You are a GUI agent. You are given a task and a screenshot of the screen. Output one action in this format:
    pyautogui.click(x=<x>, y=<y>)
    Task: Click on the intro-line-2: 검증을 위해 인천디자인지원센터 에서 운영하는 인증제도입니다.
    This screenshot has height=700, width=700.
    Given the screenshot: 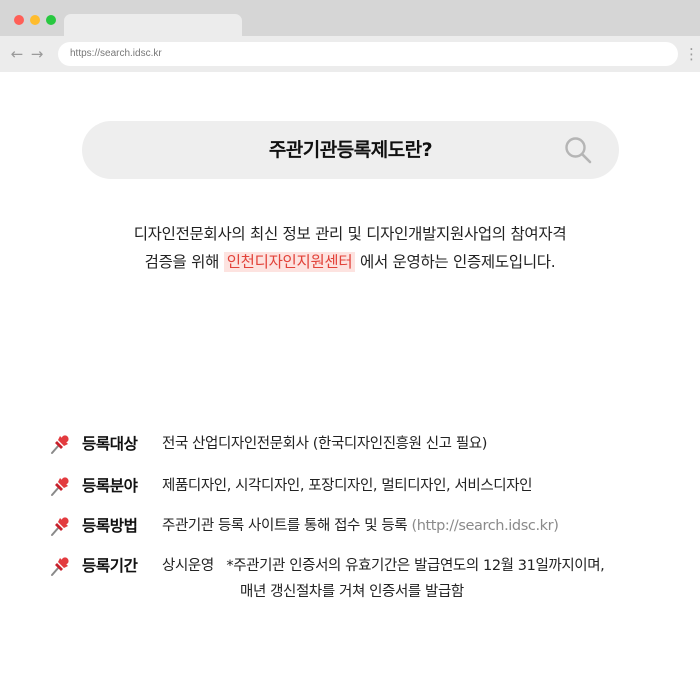 What is the action you would take?
    pyautogui.click(x=350, y=262)
    